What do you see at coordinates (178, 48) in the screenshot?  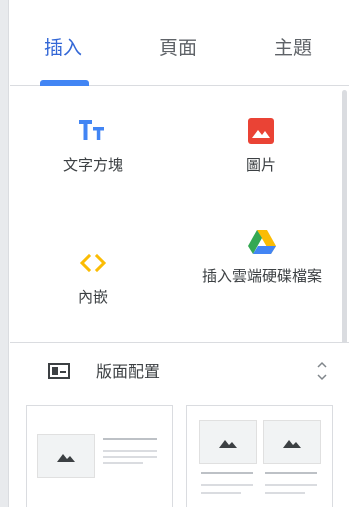 I see `tab-pages: 頁面` at bounding box center [178, 48].